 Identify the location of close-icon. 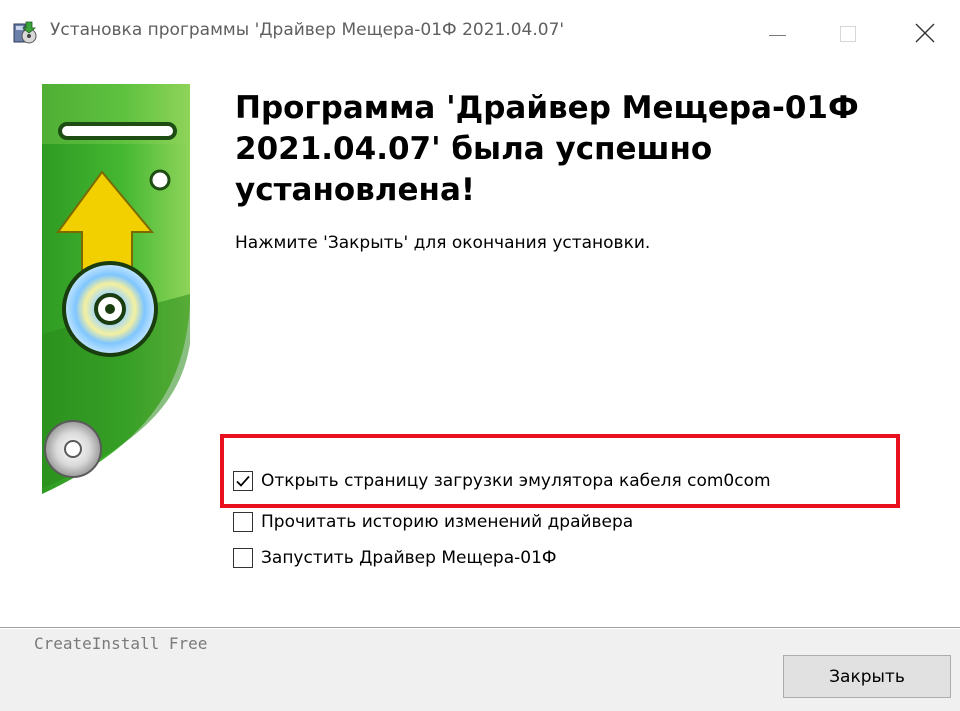
(925, 33).